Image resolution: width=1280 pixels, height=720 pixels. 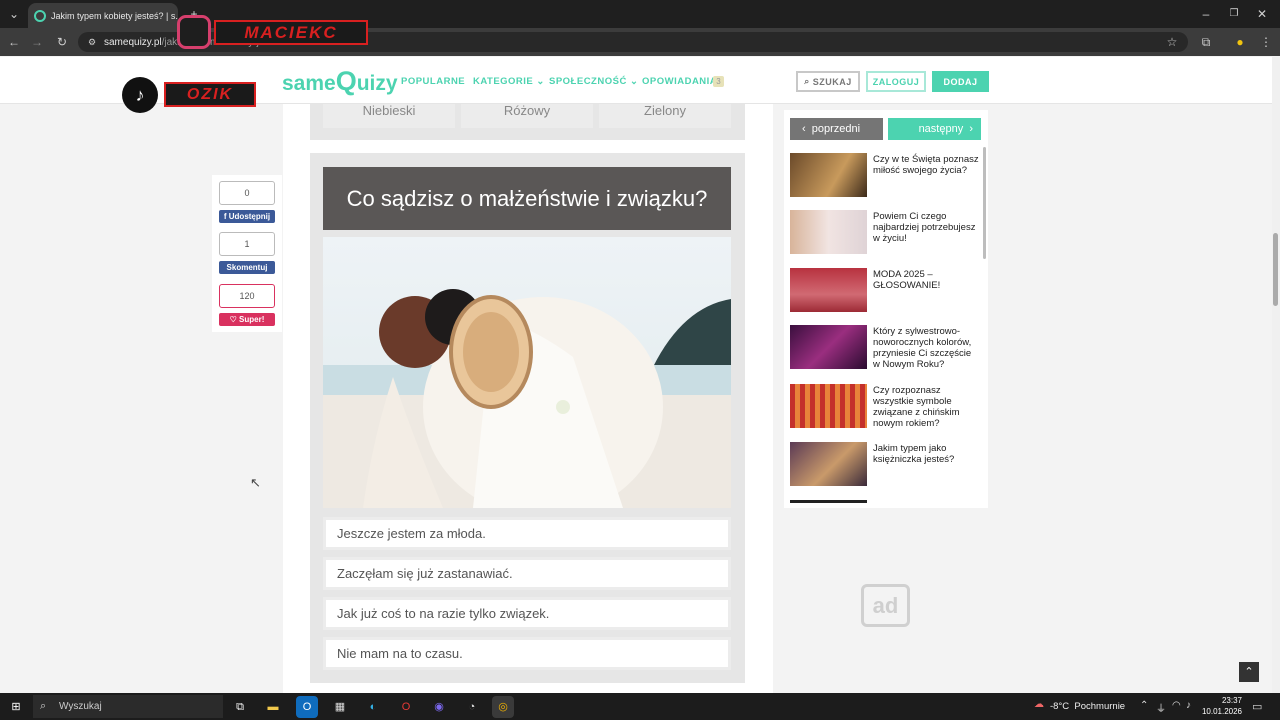 I want to click on comment-count: 1, so click(x=247, y=244).